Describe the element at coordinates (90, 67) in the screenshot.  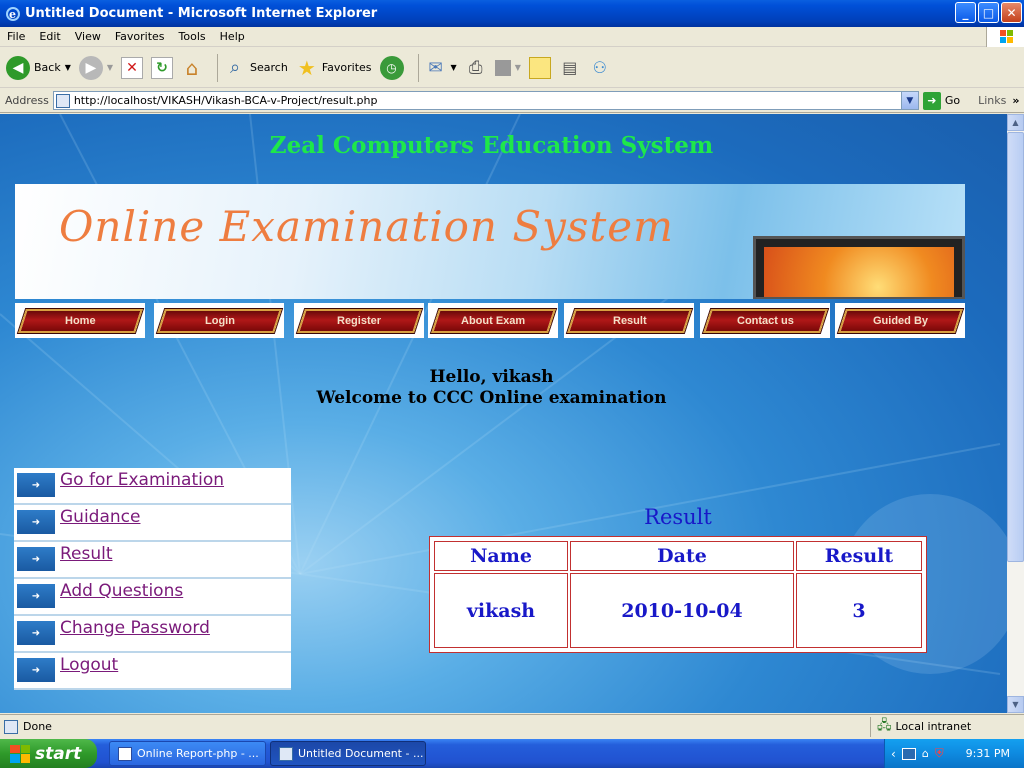
I see `forward-arrow-icon: ▶` at that location.